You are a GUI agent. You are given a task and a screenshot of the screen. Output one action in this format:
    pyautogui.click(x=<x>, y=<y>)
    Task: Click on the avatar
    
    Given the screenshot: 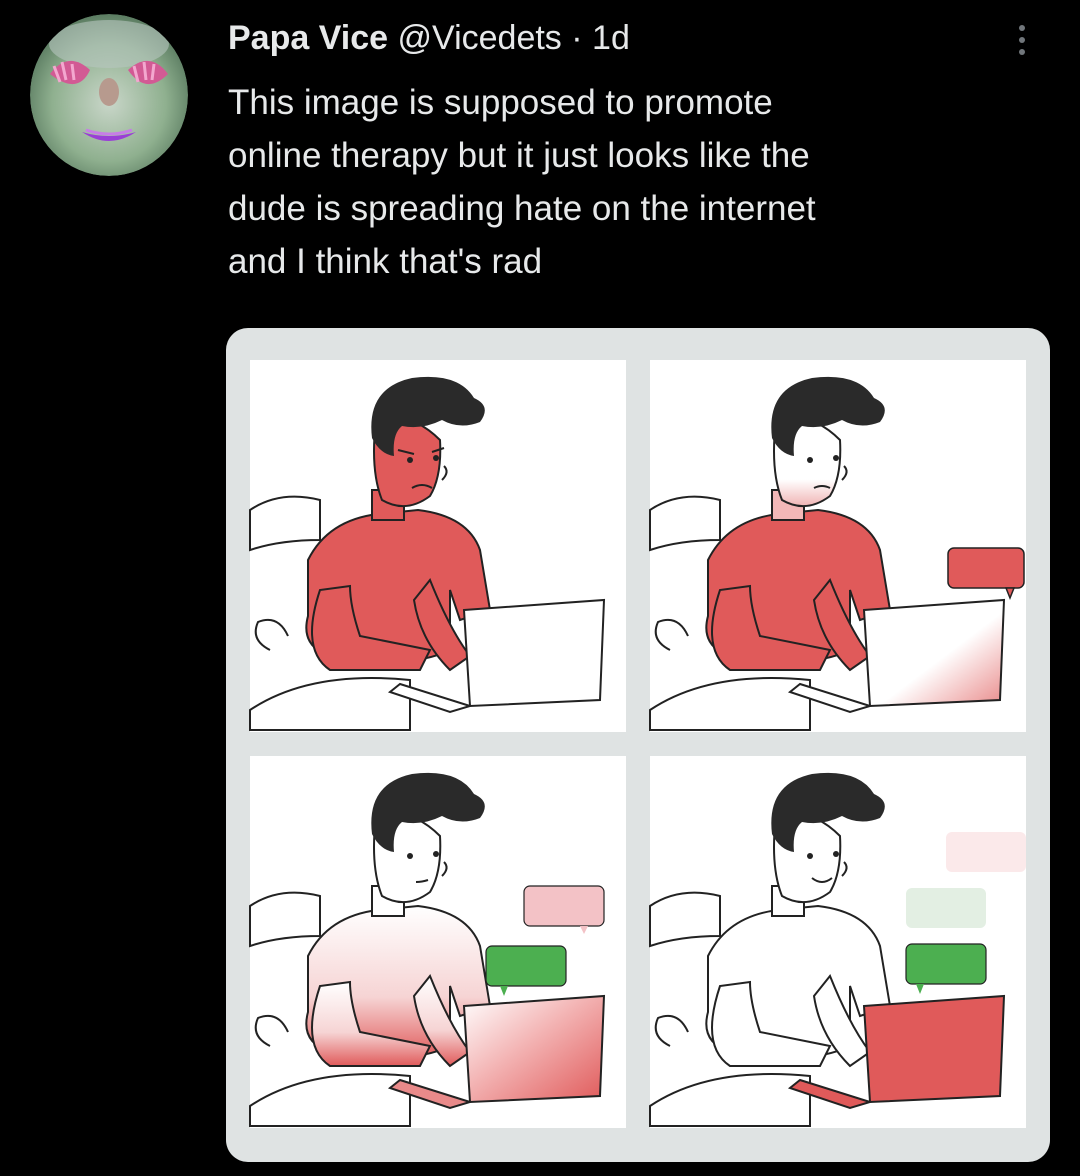 What is the action you would take?
    pyautogui.click(x=109, y=95)
    